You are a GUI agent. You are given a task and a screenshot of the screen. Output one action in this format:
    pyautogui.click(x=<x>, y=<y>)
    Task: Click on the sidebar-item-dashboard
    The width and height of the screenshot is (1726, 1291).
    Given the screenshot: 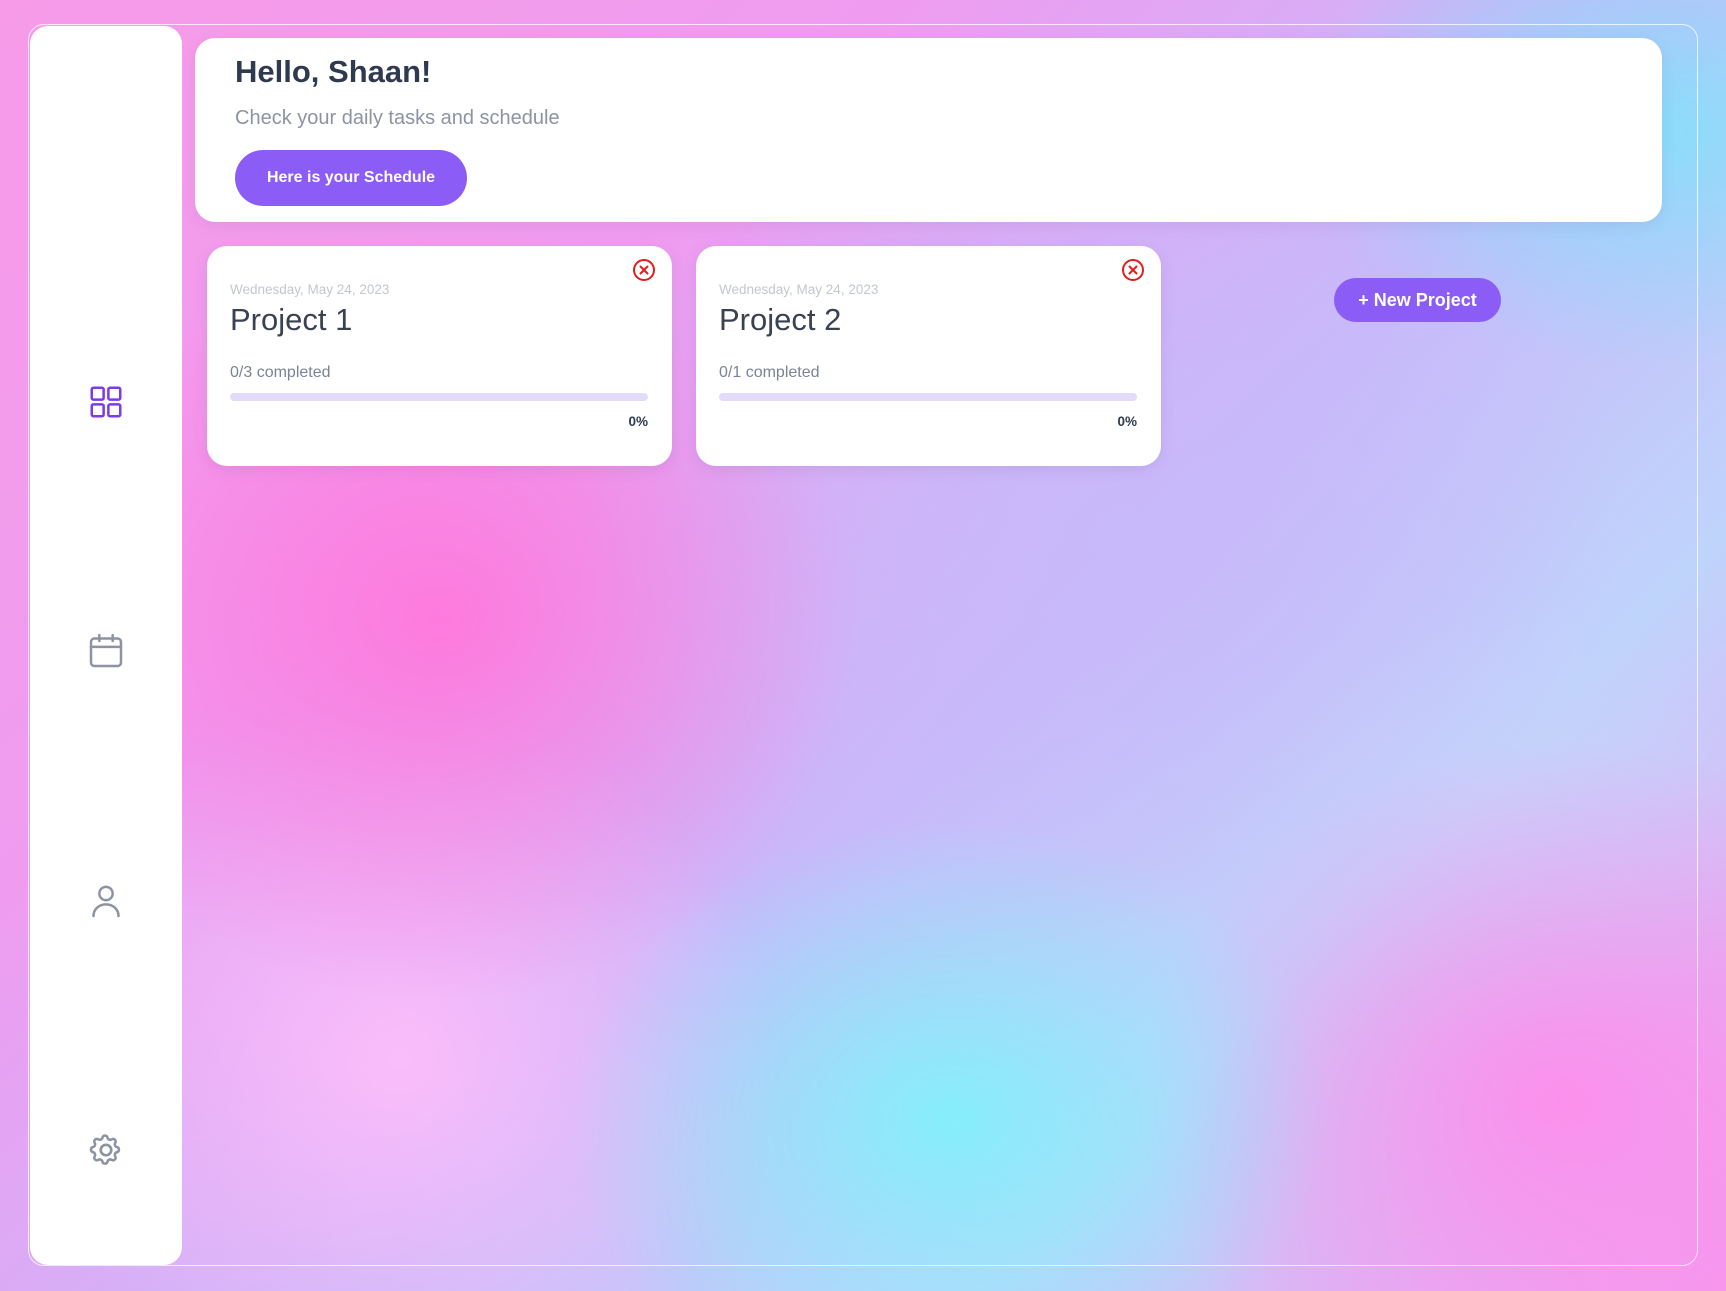 What is the action you would take?
    pyautogui.click(x=106, y=402)
    